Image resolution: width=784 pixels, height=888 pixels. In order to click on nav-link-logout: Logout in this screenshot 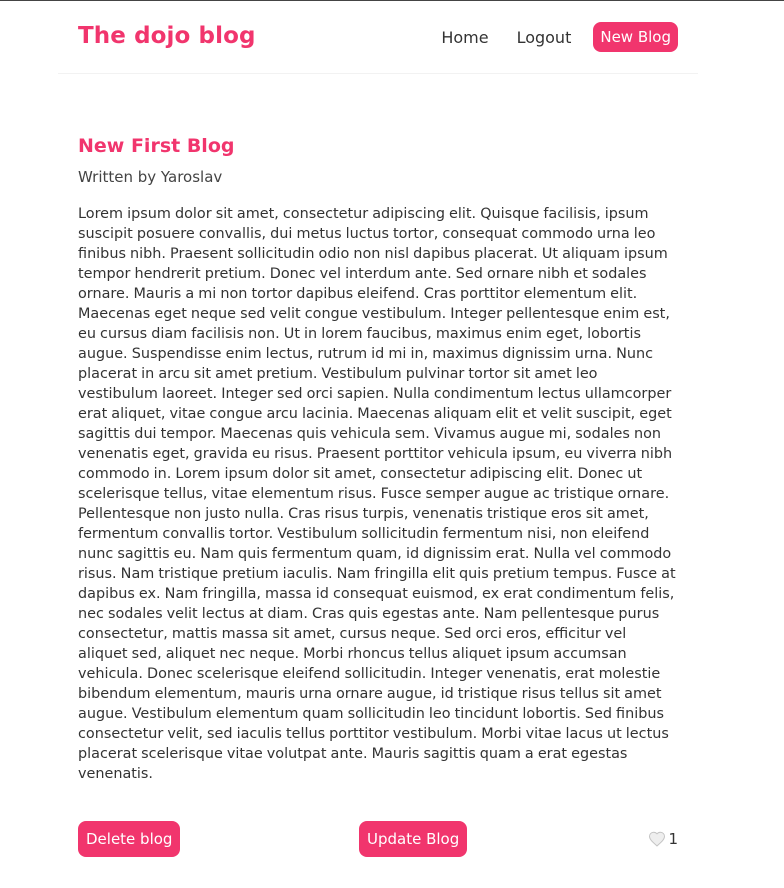, I will do `click(544, 37)`.